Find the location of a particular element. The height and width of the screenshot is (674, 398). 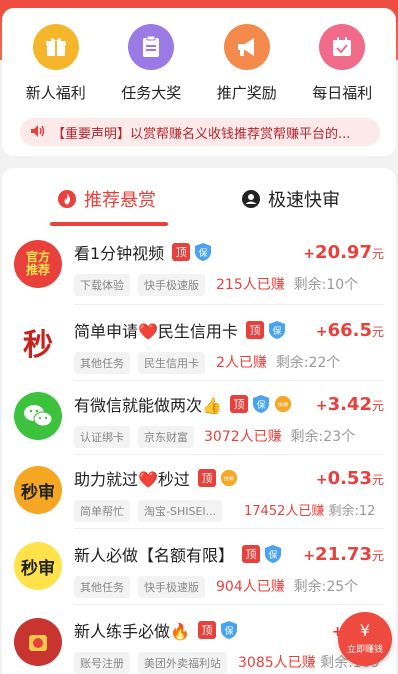

feature-daily: 每日福利 is located at coordinates (342, 67).